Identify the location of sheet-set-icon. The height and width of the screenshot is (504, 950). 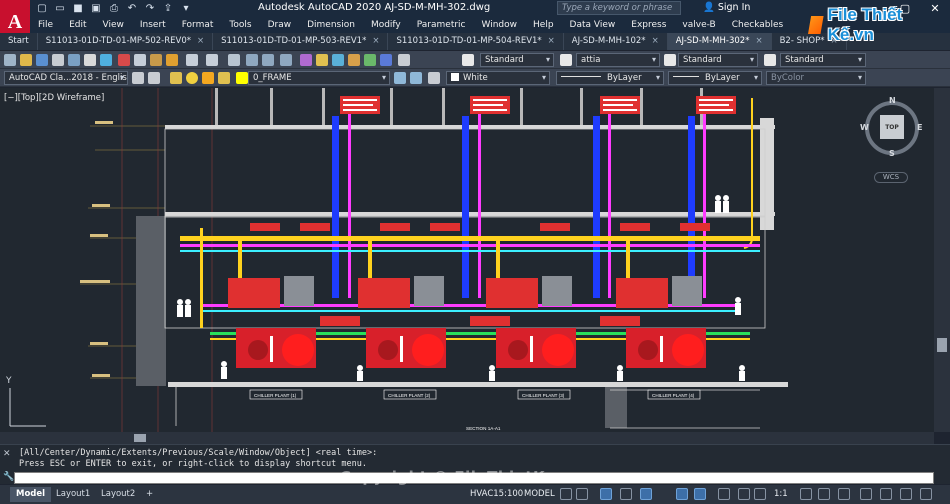
(354, 60).